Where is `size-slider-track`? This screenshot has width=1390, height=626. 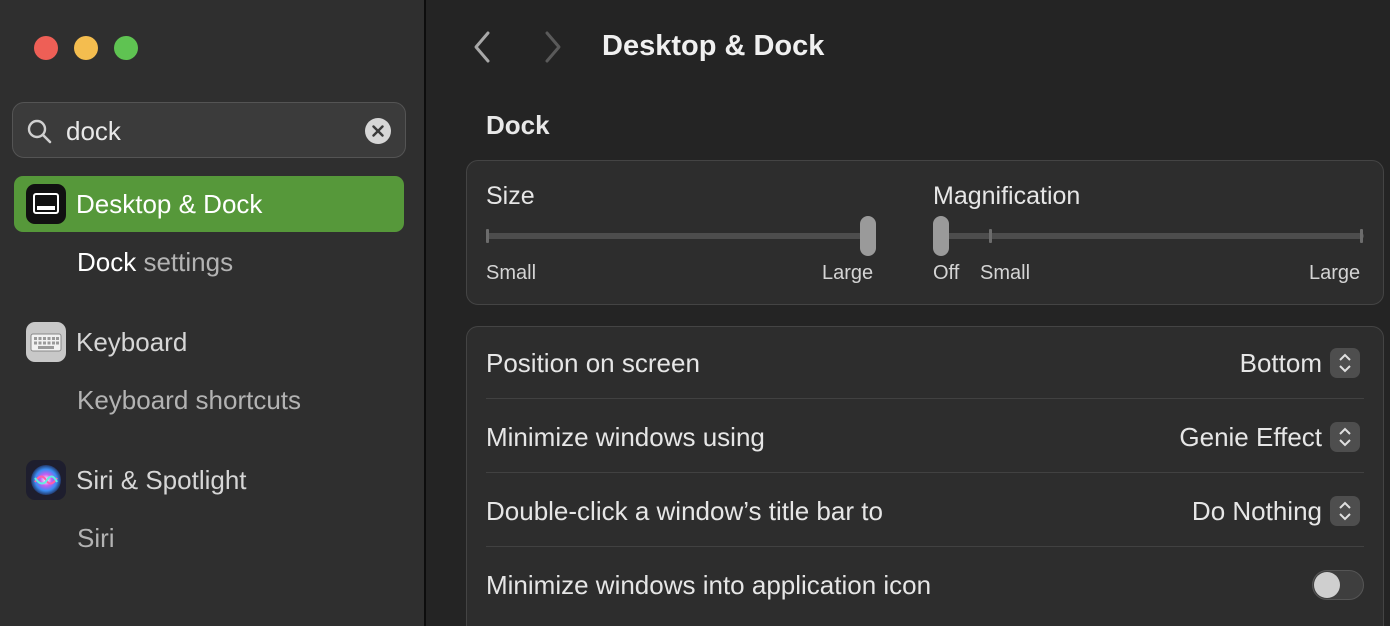 size-slider-track is located at coordinates (681, 236).